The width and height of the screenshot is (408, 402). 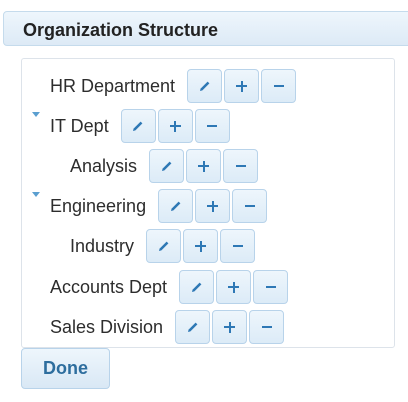 What do you see at coordinates (113, 85) in the screenshot?
I see `tree-item-label: HR Department` at bounding box center [113, 85].